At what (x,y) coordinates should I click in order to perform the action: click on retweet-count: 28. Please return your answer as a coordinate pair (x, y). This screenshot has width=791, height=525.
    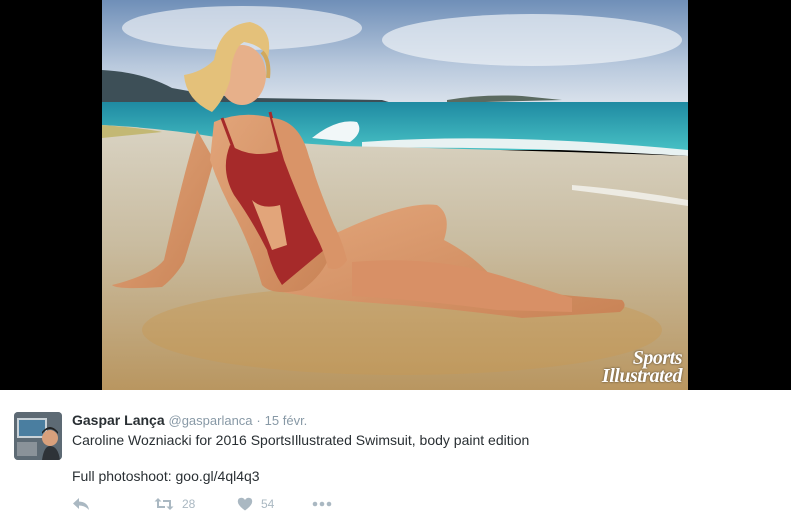
    Looking at the image, I should click on (189, 504).